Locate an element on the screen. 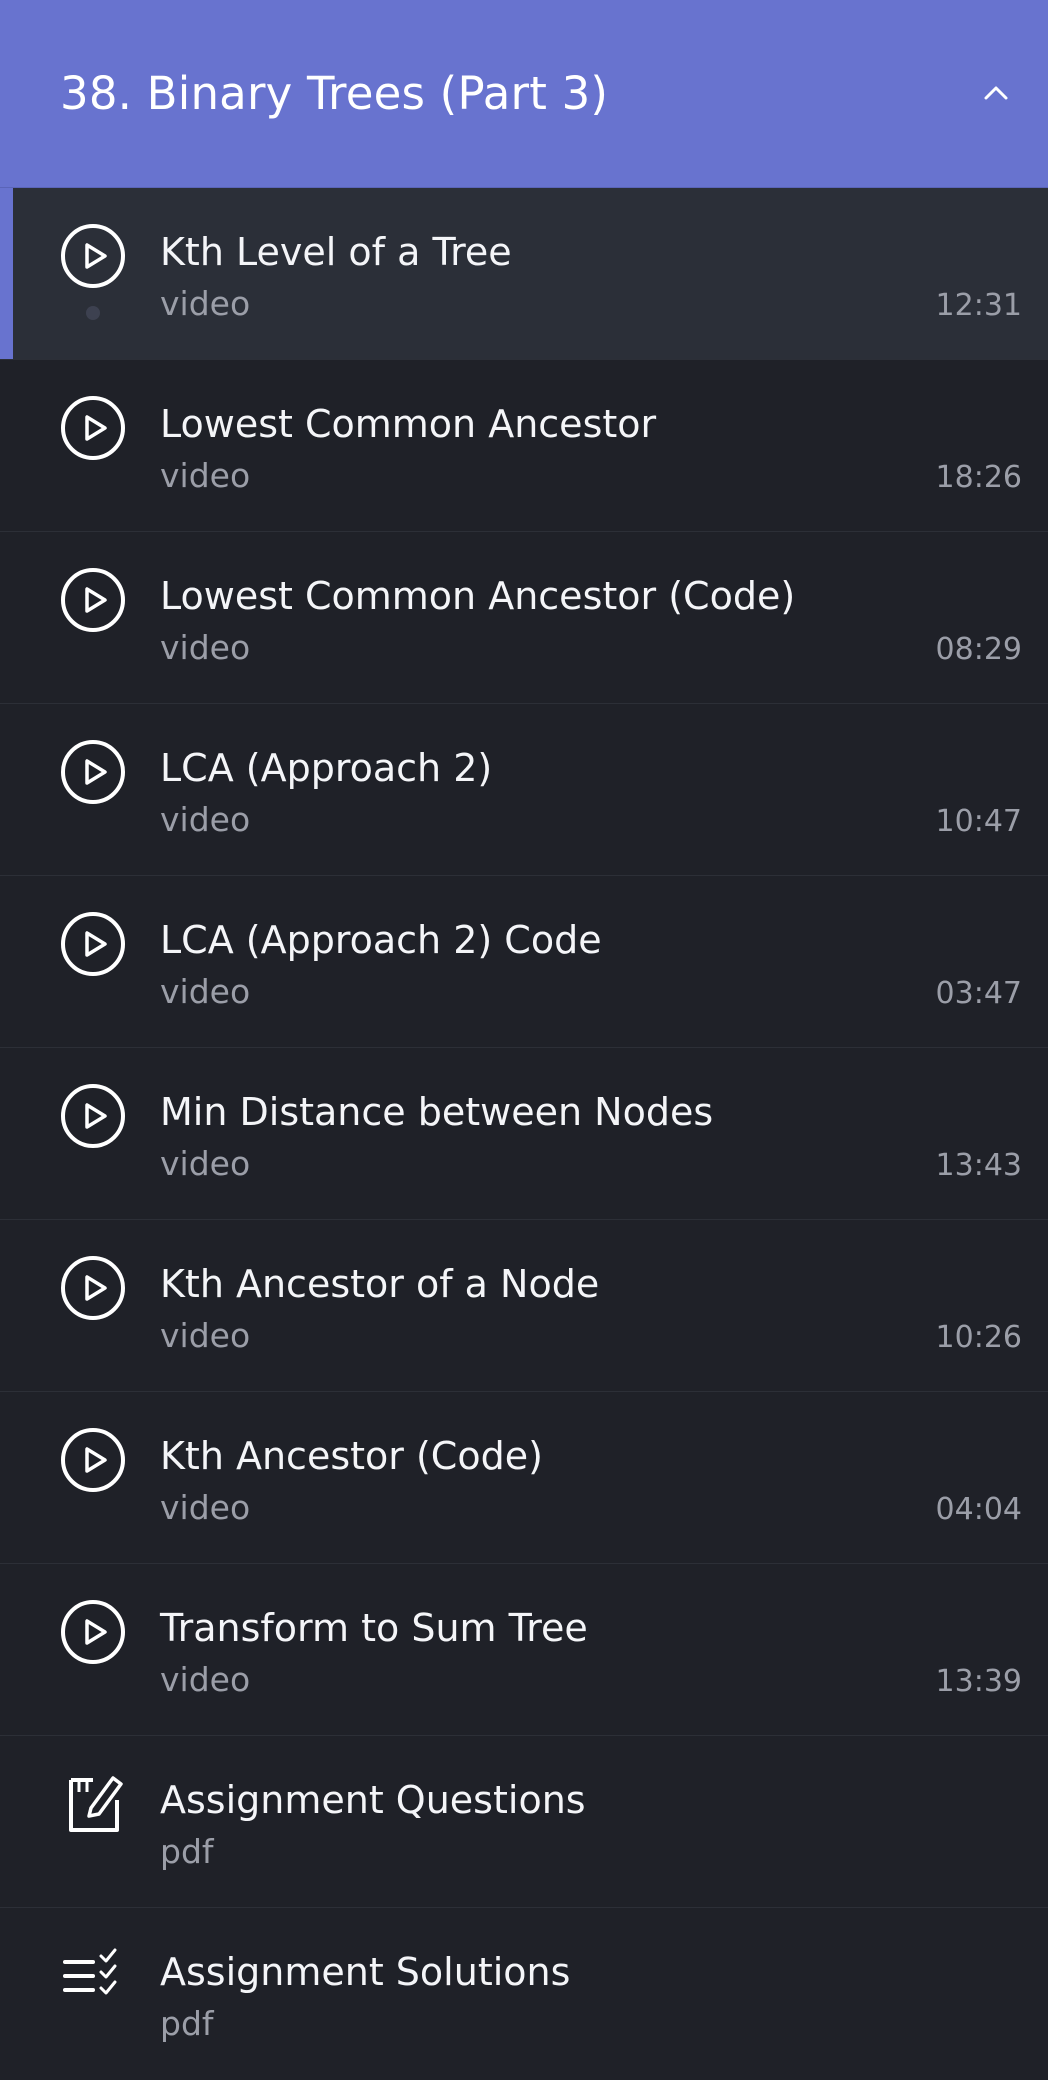  lesson-duration: 10:47 is located at coordinates (978, 821).